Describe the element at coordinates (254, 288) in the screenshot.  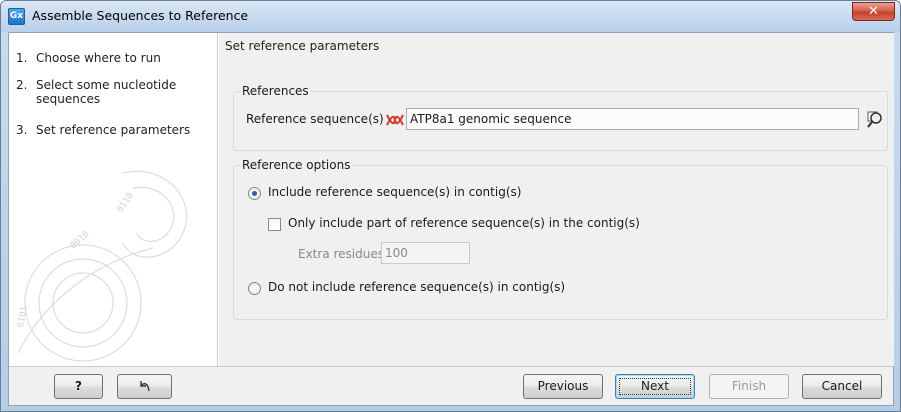
I see `exclude-reference-radio` at that location.